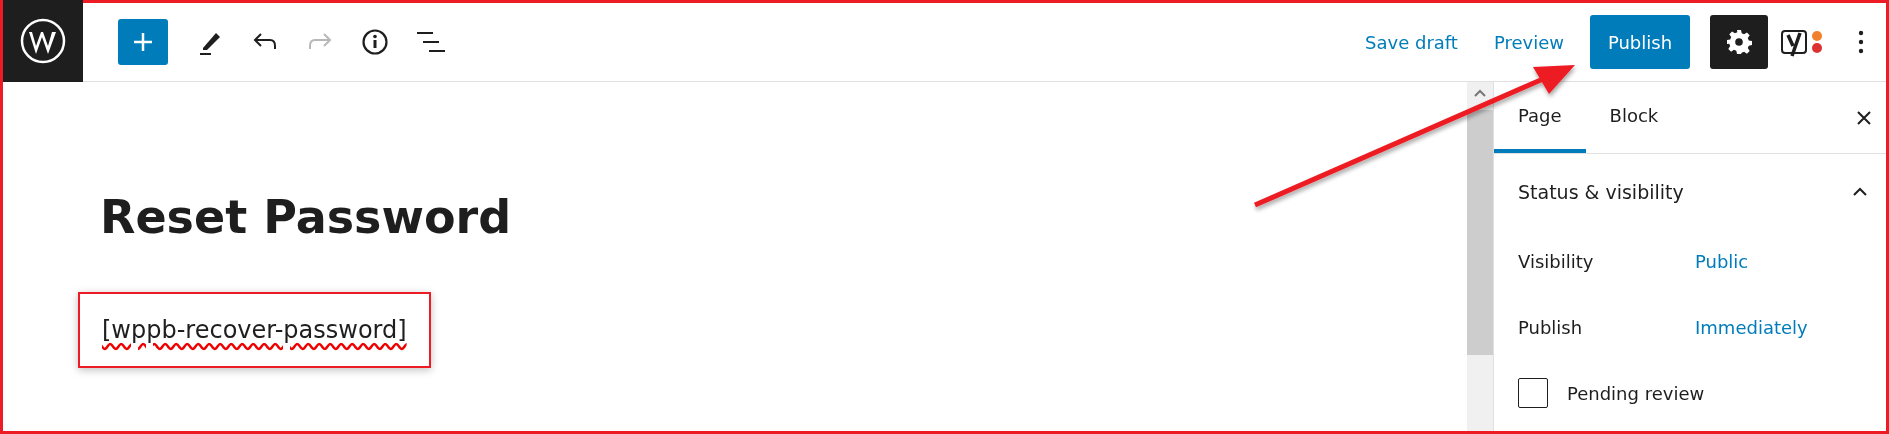 The image size is (1889, 434). Describe the element at coordinates (1722, 261) in the screenshot. I see `setting-value-link: Public` at that location.